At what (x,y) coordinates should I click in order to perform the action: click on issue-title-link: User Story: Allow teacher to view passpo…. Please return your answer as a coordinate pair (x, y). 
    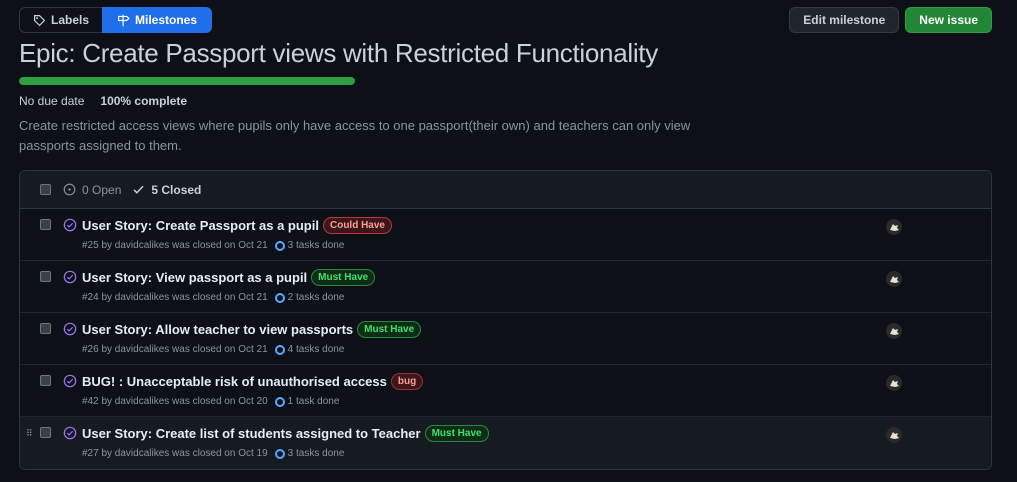
    Looking at the image, I should click on (217, 329).